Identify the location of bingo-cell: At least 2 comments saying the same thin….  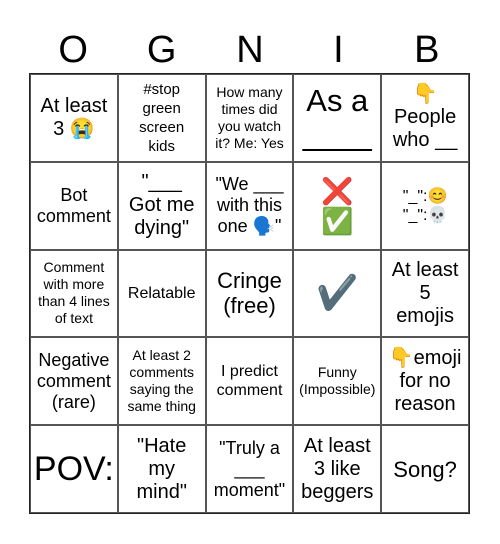
(161, 381).